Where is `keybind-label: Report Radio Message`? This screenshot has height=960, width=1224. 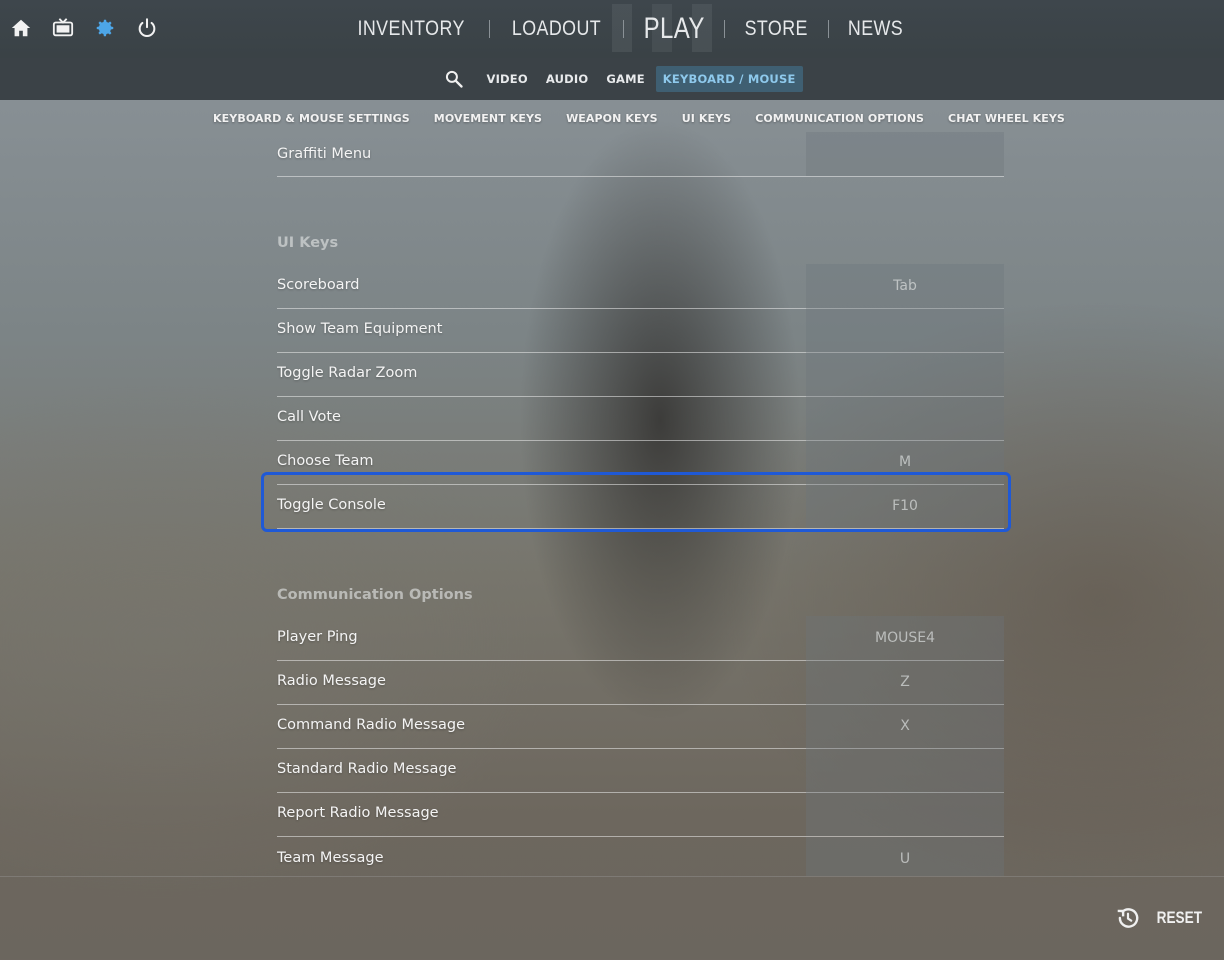
keybind-label: Report Radio Message is located at coordinates (358, 813).